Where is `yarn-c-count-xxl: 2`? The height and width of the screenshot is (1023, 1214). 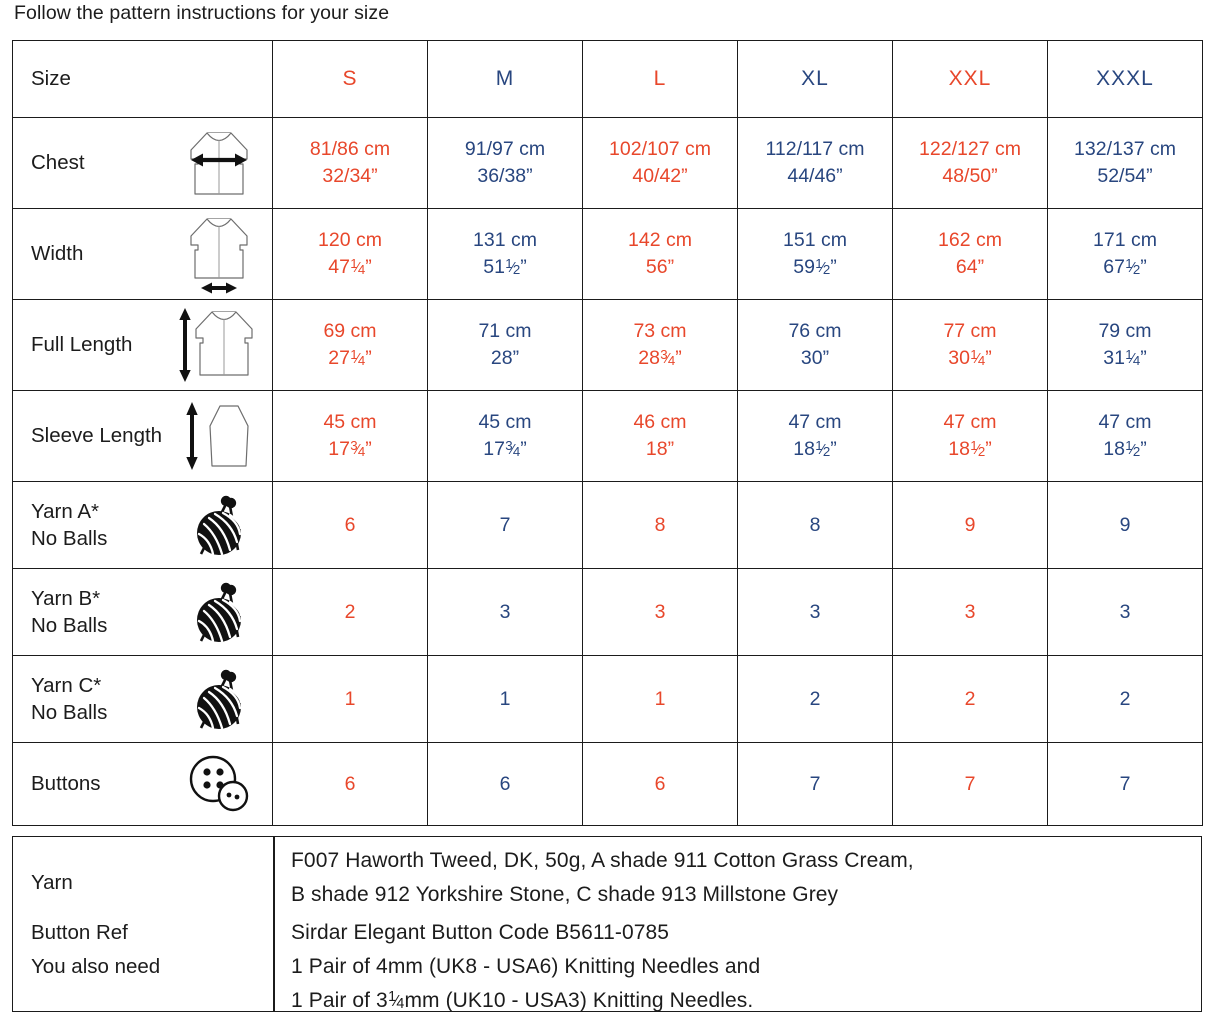
yarn-c-count-xxl: 2 is located at coordinates (970, 699).